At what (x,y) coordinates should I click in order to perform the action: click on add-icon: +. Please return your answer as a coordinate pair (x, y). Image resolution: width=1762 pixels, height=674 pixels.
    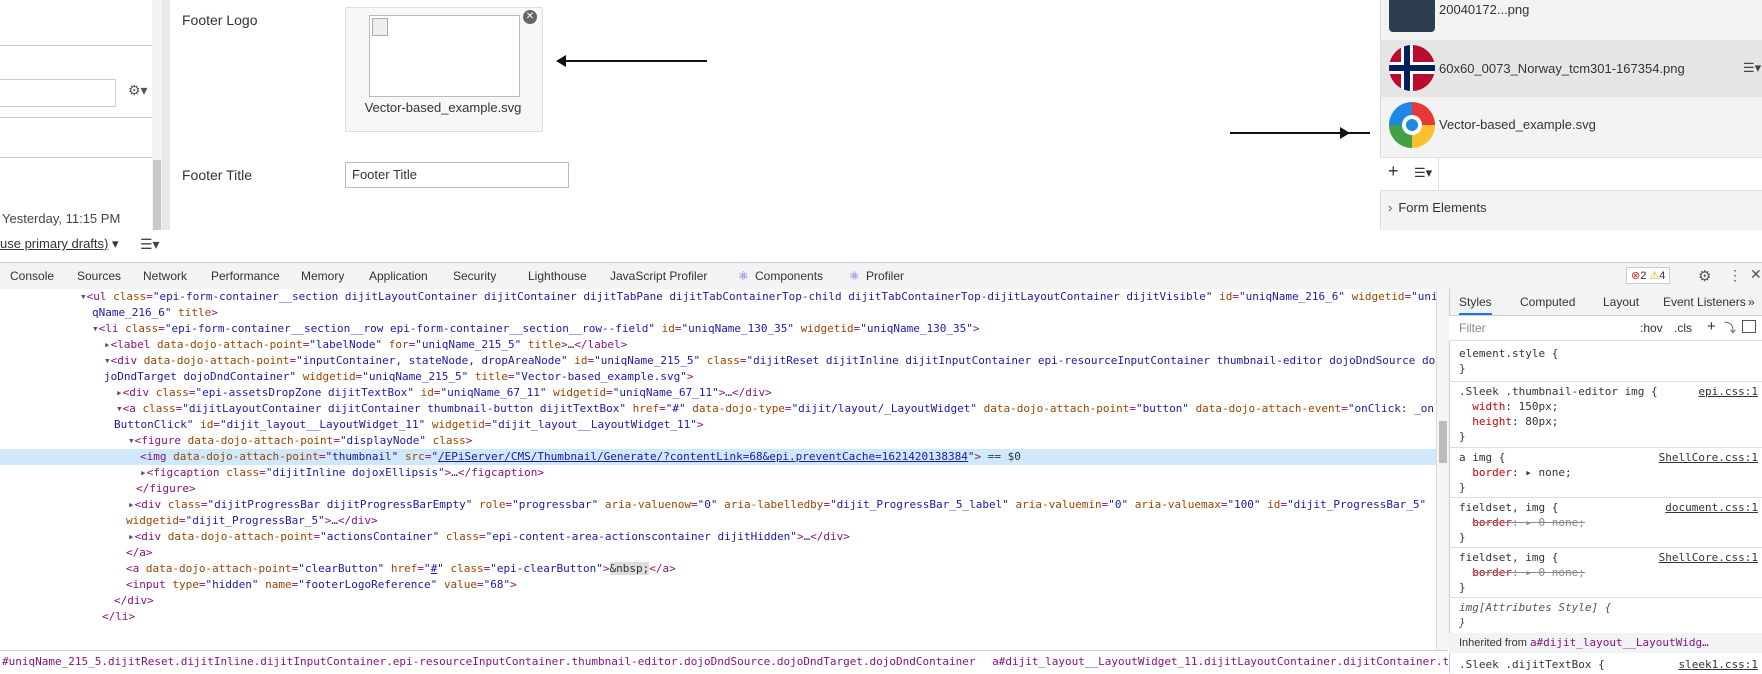
    Looking at the image, I should click on (1393, 171).